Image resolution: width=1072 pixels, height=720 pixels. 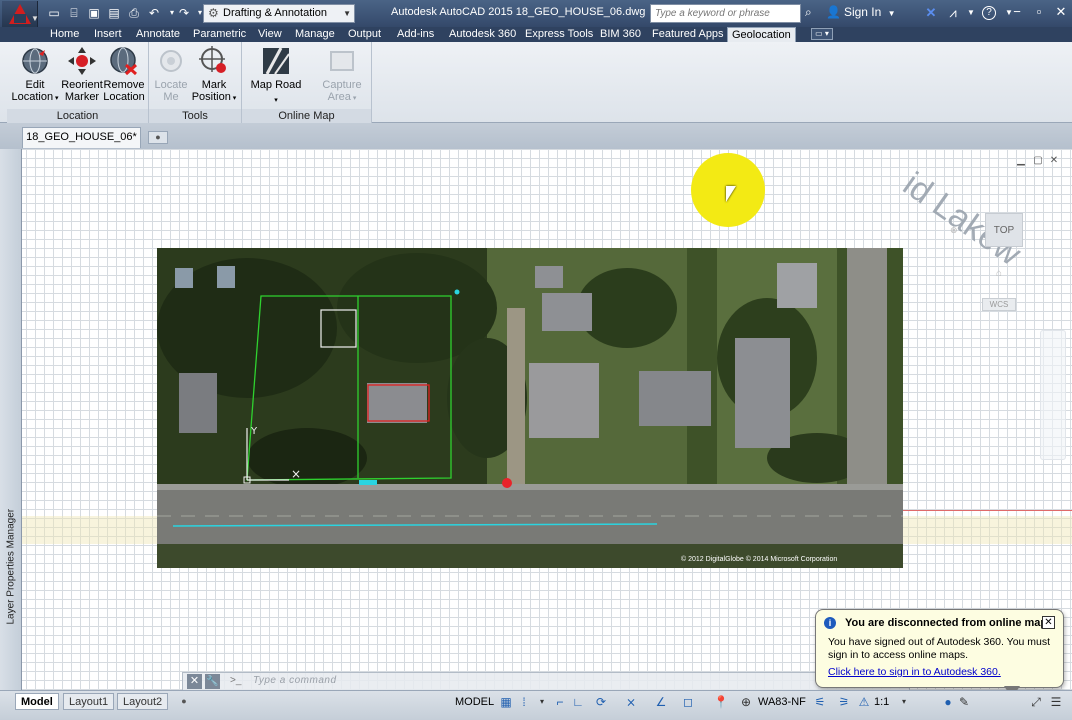 What do you see at coordinates (820, 702) in the screenshot?
I see `annotation-visibility-icon: ⚟` at bounding box center [820, 702].